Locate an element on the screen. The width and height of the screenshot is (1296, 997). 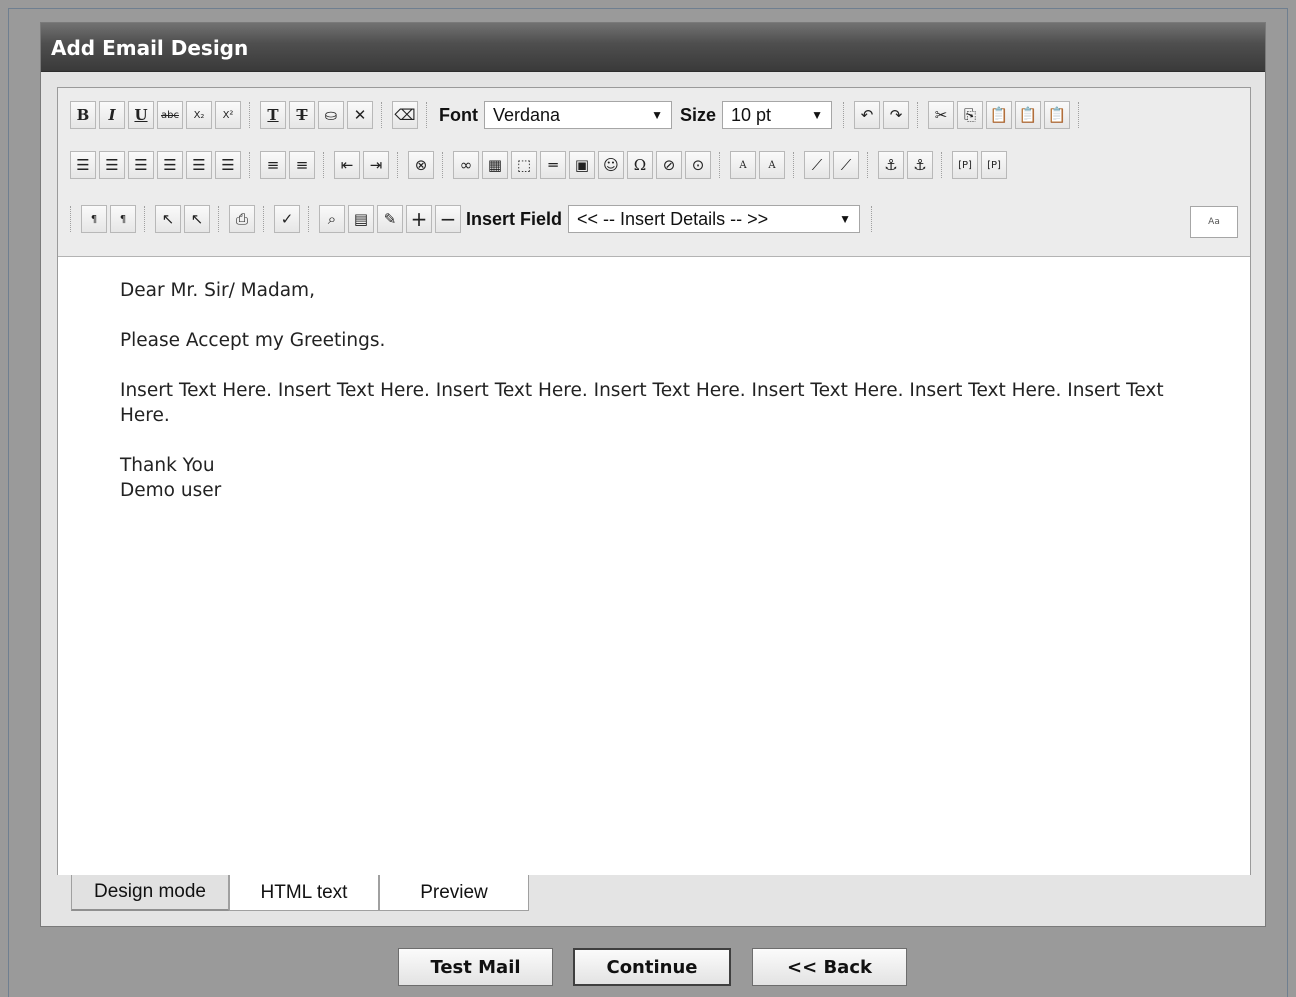
insert-field-select: << -- Insert Details -- >> ▼ is located at coordinates (714, 219).